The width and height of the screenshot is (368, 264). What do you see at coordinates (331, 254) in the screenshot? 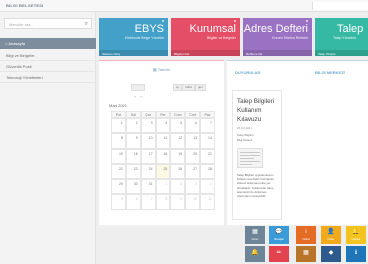
I see `shield-button: ◆` at bounding box center [331, 254].